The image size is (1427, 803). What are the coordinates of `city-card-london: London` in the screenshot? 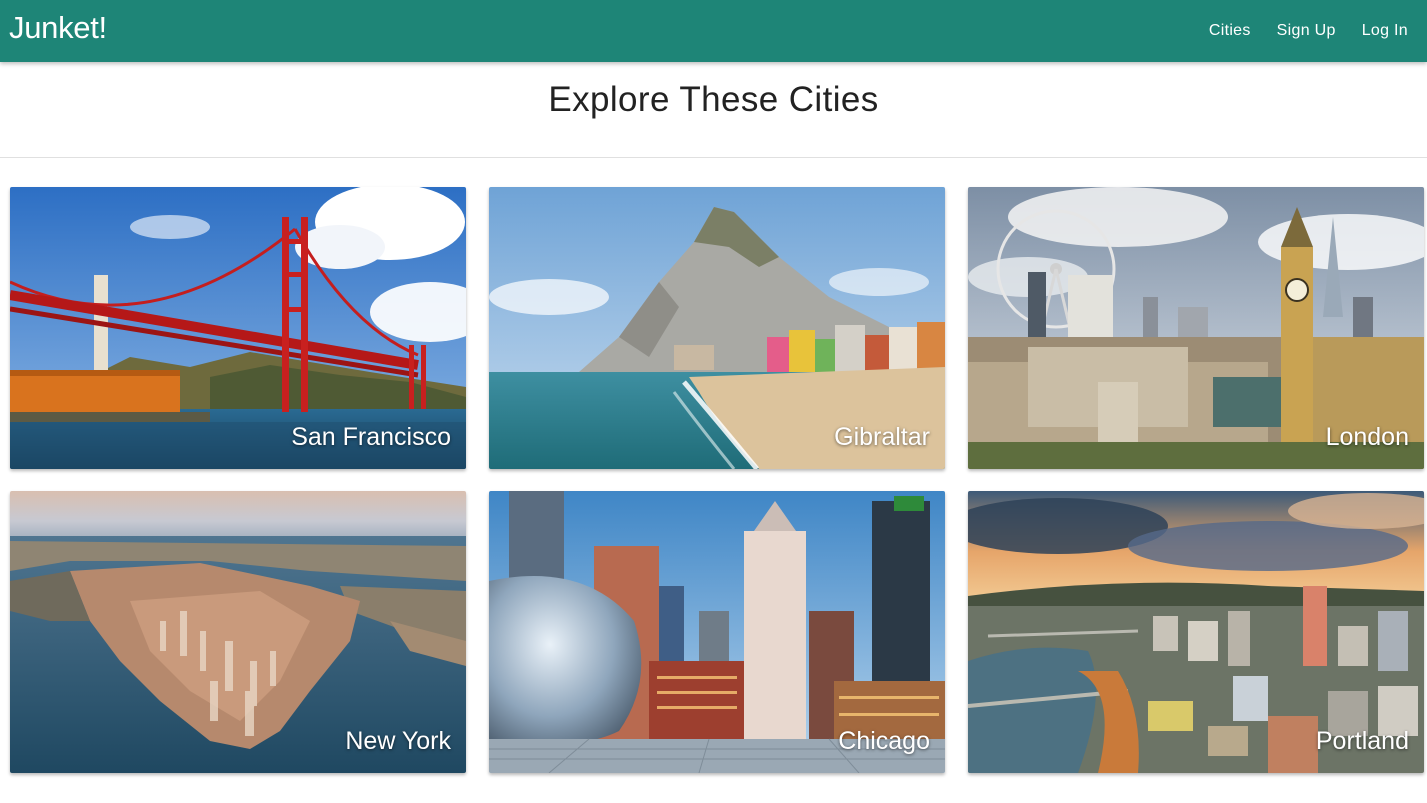 It's located at (1196, 328).